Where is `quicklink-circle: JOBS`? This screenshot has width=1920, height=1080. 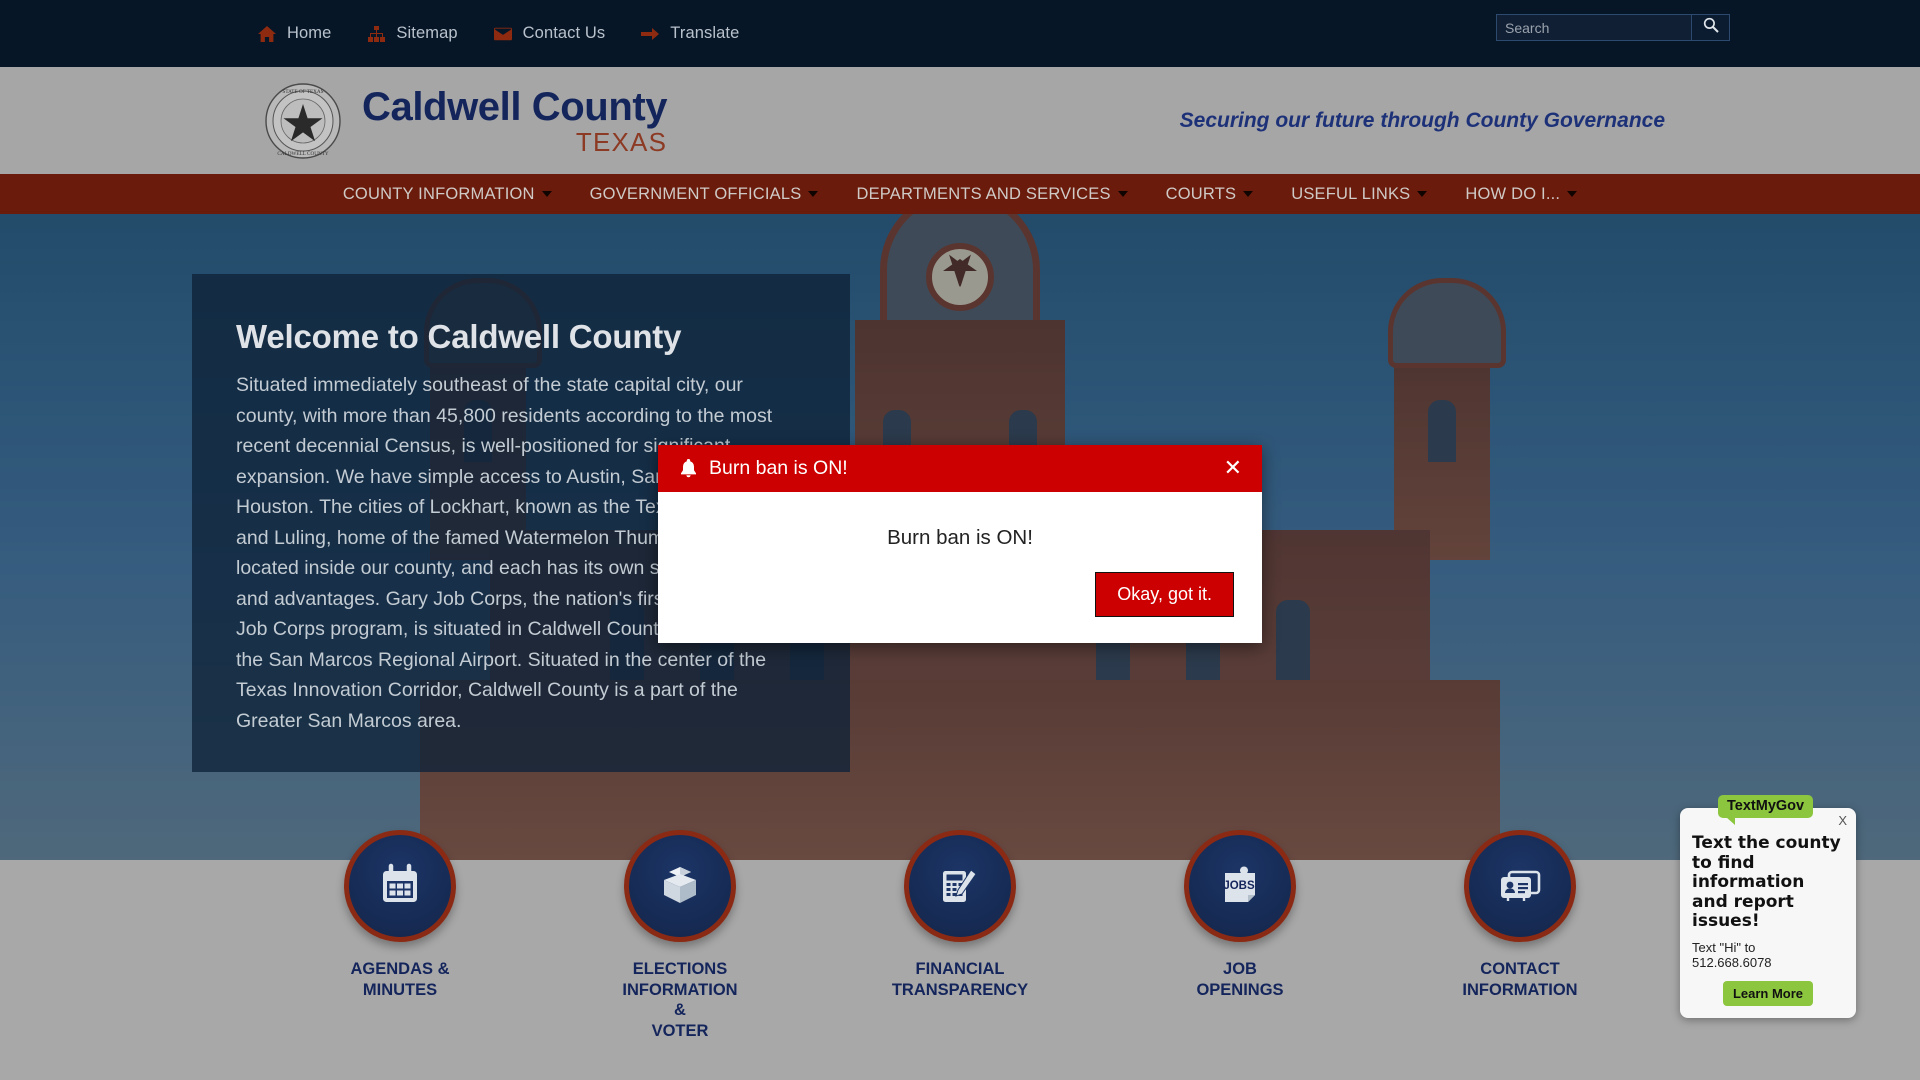 quicklink-circle: JOBS is located at coordinates (1240, 886).